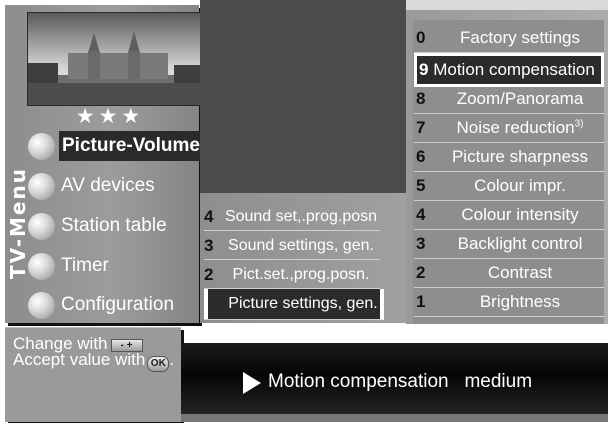 This screenshot has height=429, width=608. I want to click on ok-key-icon: OK, so click(158, 364).